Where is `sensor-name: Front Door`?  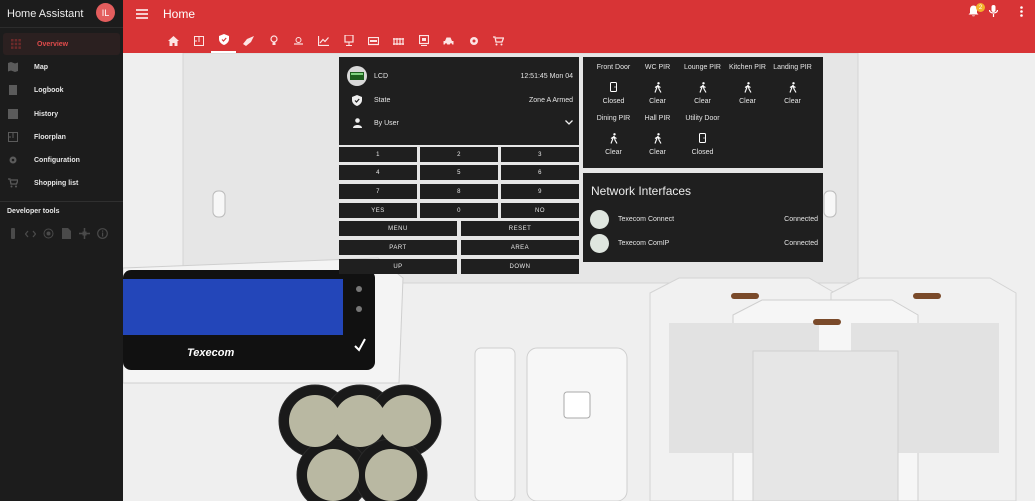
sensor-name: Front Door is located at coordinates (613, 67).